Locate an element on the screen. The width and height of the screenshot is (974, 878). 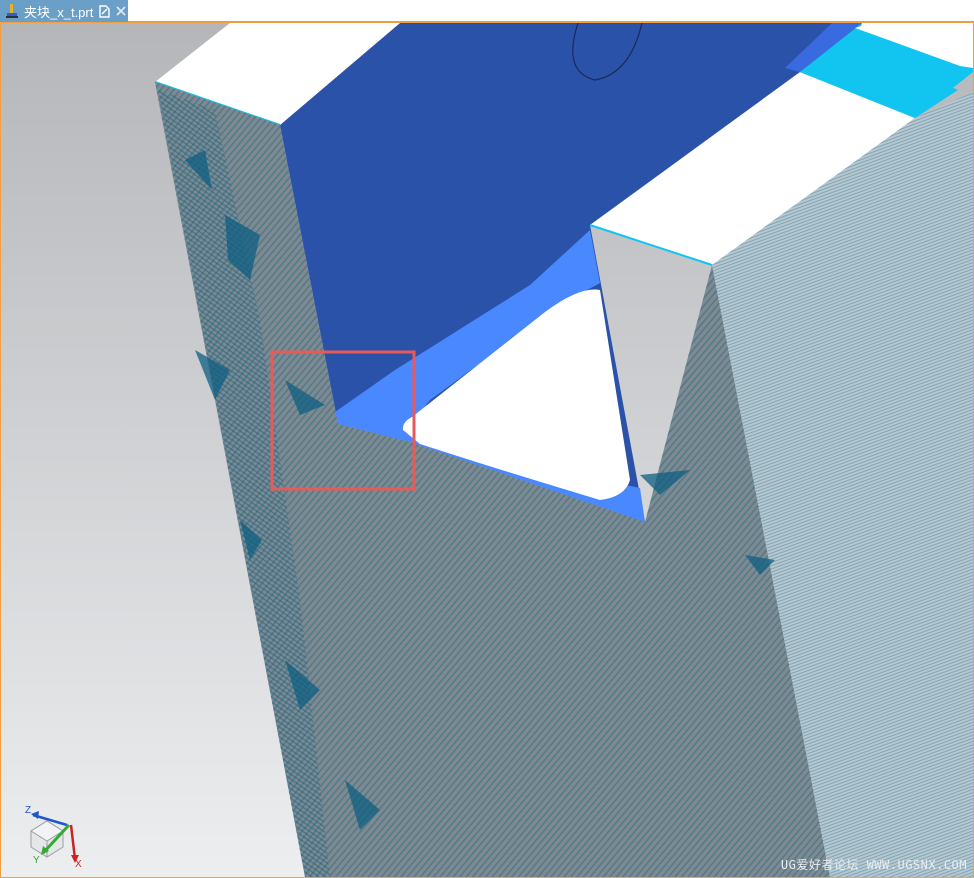
tab-label: 夹块_x_t.prt is located at coordinates (59, 12).